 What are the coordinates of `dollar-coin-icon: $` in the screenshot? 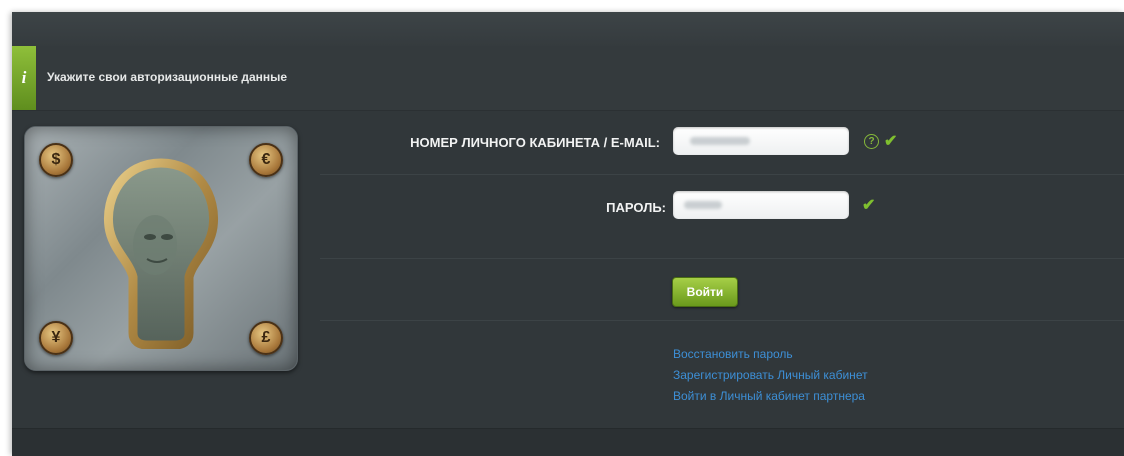 It's located at (56, 160).